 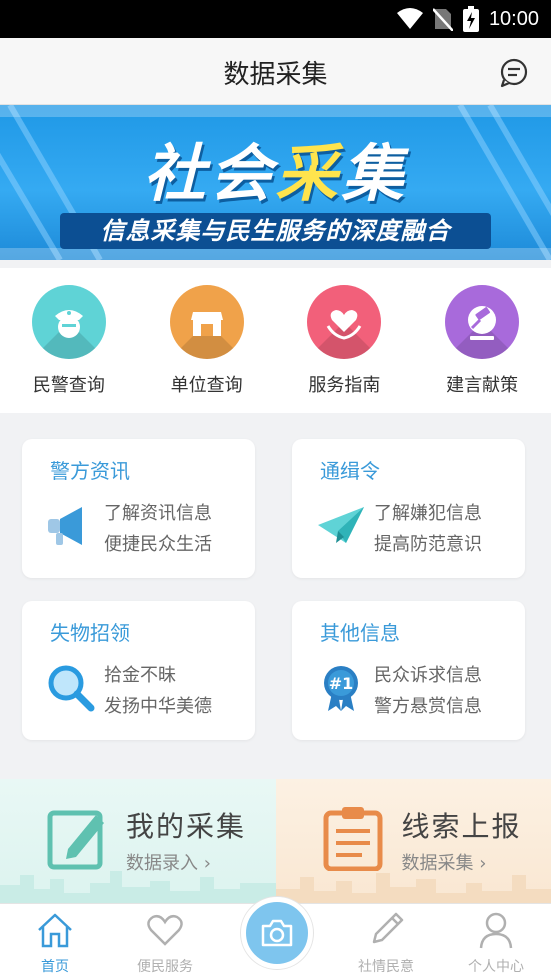 I want to click on pencil-icon, so click(x=388, y=928).